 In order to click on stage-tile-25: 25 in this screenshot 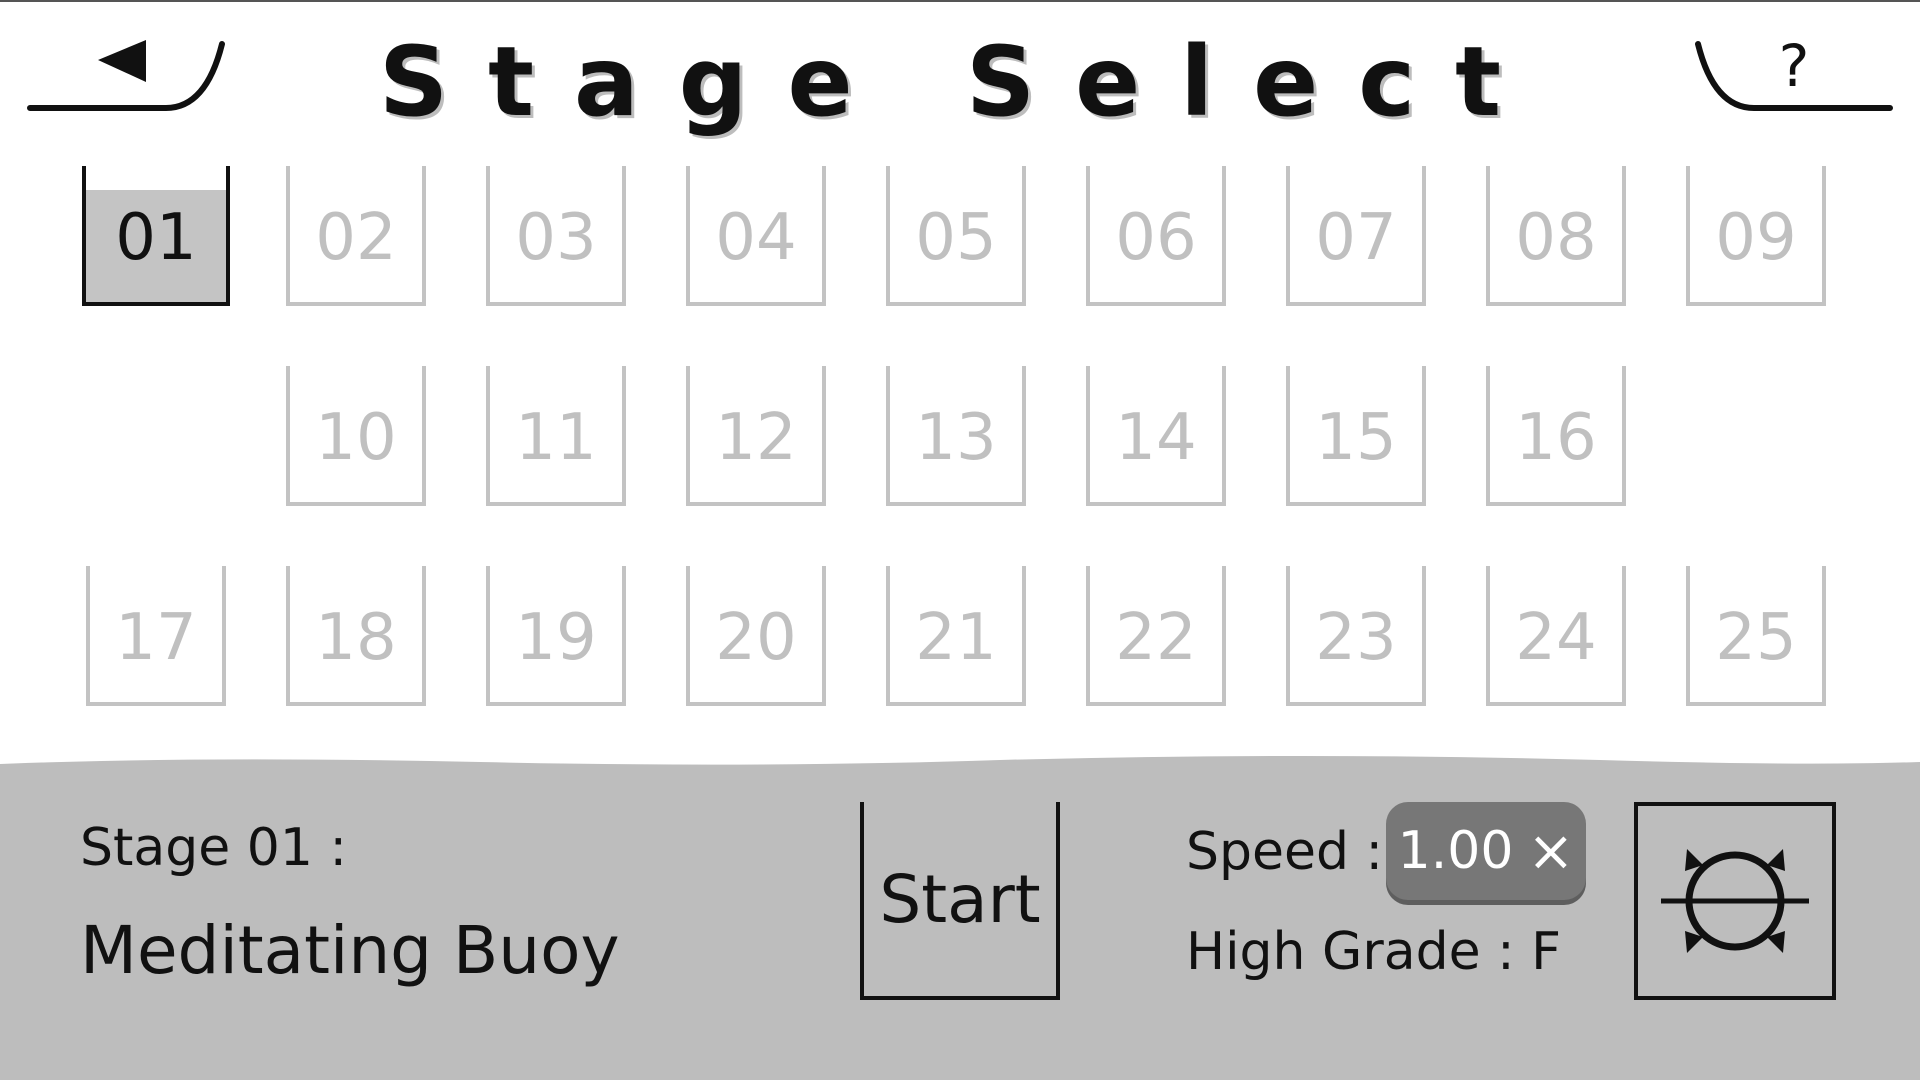, I will do `click(1756, 636)`.